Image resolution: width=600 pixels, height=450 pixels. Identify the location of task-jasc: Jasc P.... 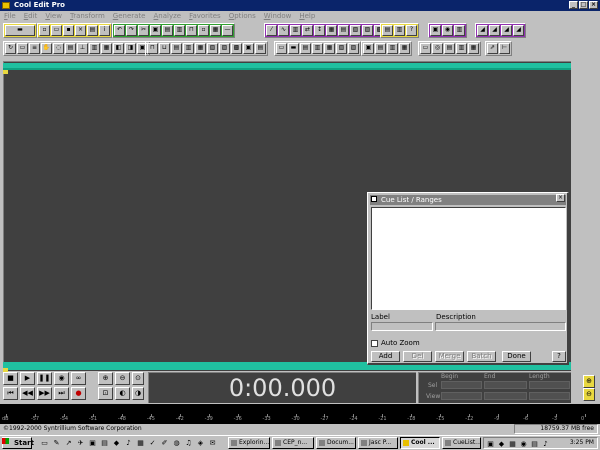
(378, 443).